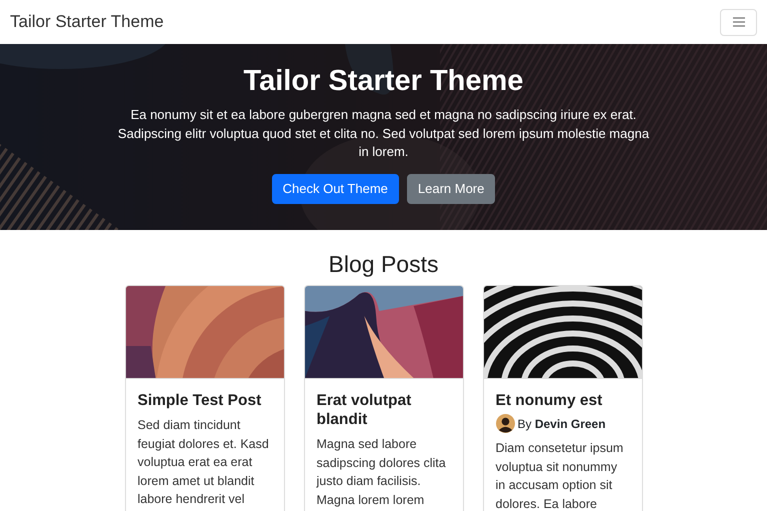 Image resolution: width=767 pixels, height=511 pixels. I want to click on secondary-button: Learn More, so click(451, 189).